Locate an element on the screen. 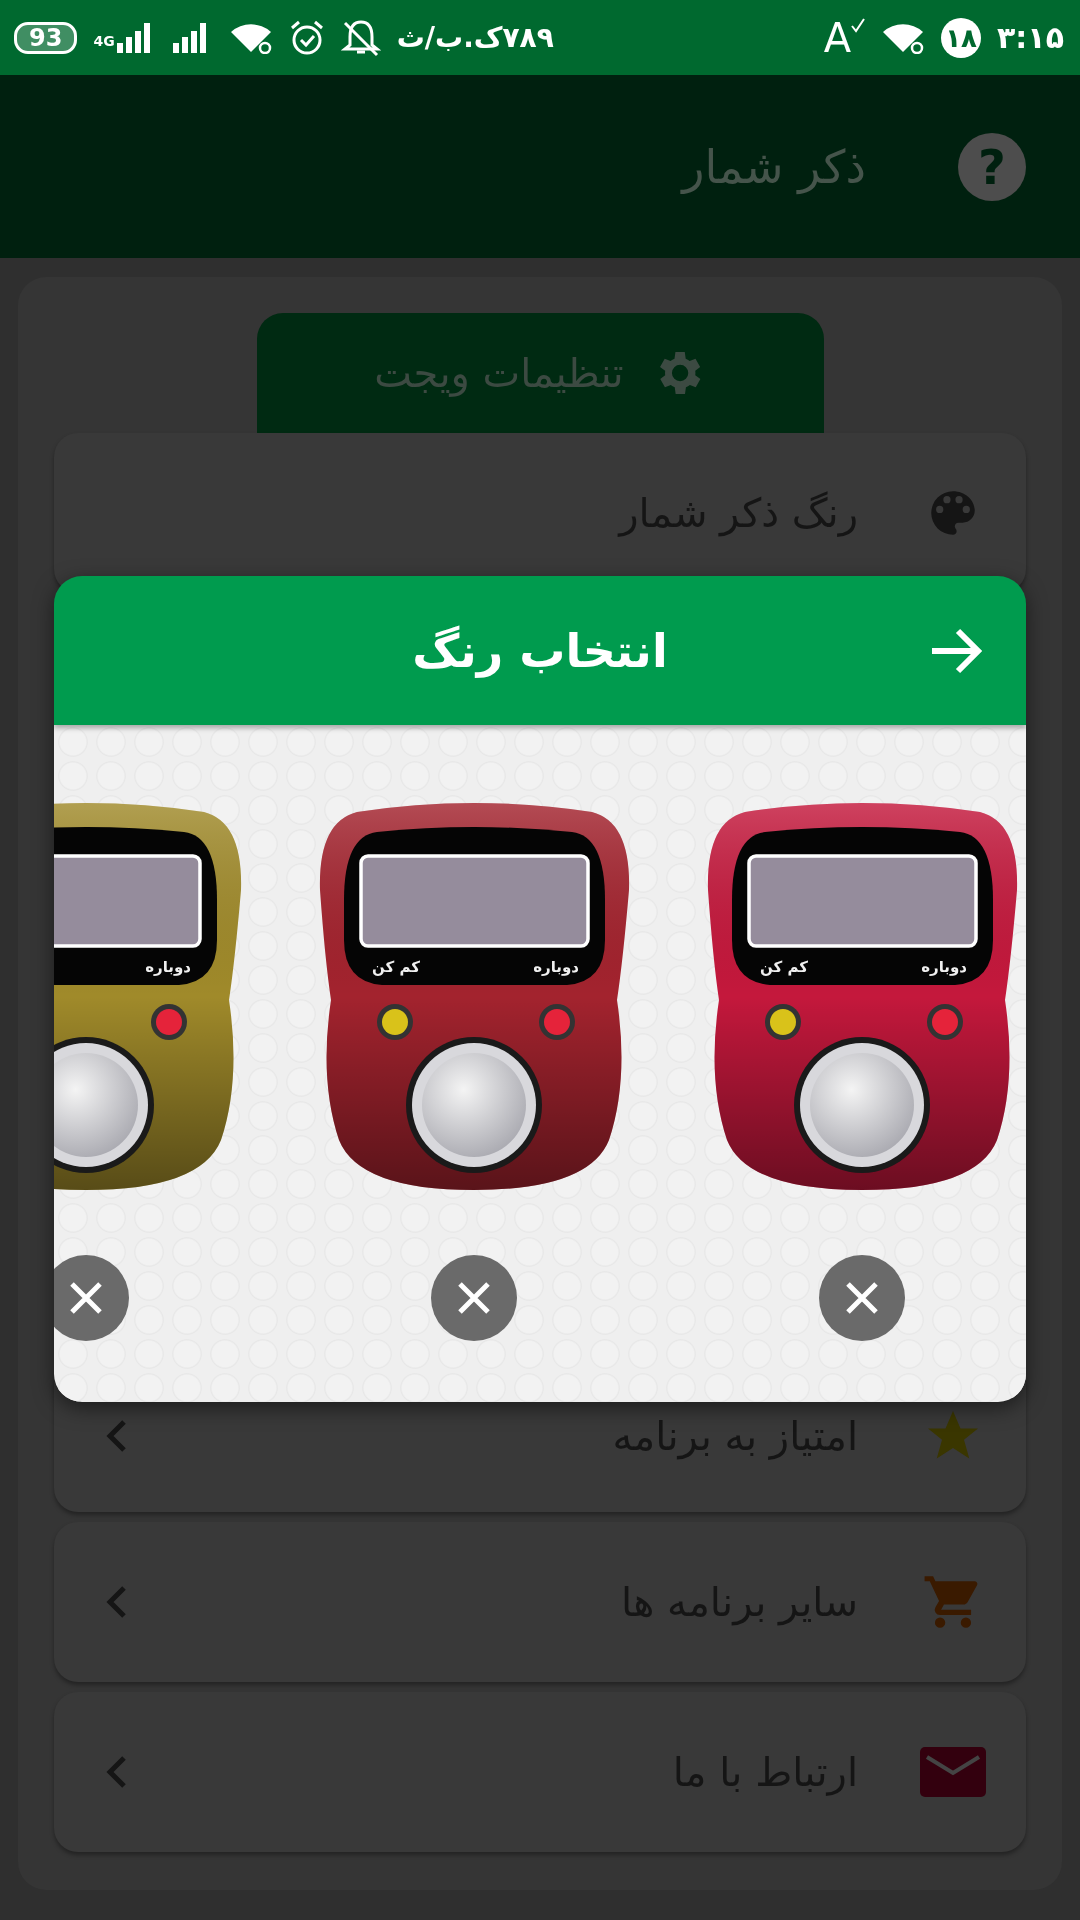  envelope-icon is located at coordinates (953, 1772).